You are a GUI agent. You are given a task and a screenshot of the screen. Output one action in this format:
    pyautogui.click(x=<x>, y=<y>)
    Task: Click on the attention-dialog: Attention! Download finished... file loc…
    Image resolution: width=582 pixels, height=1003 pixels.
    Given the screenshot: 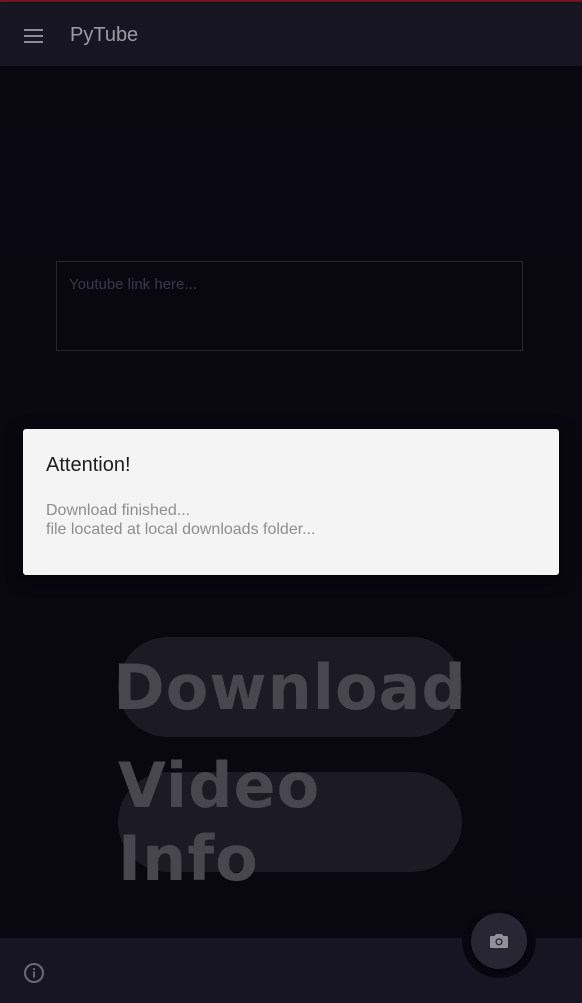 What is the action you would take?
    pyautogui.click(x=291, y=502)
    